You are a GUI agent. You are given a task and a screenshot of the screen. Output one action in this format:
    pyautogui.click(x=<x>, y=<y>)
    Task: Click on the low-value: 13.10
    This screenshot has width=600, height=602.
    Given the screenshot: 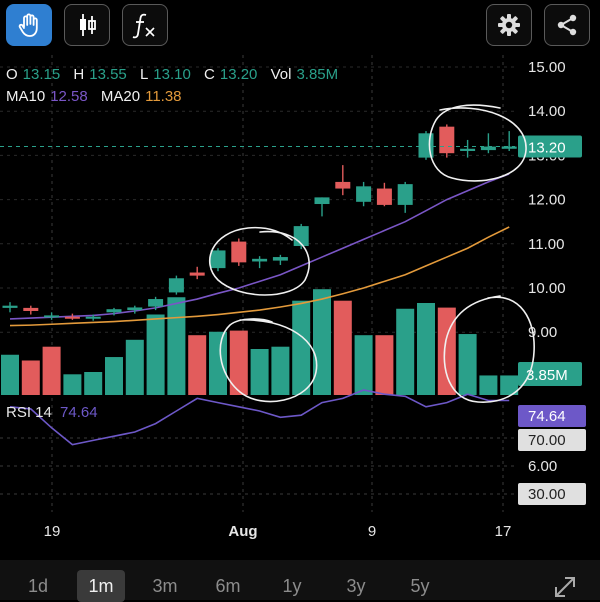 What is the action you would take?
    pyautogui.click(x=172, y=74)
    